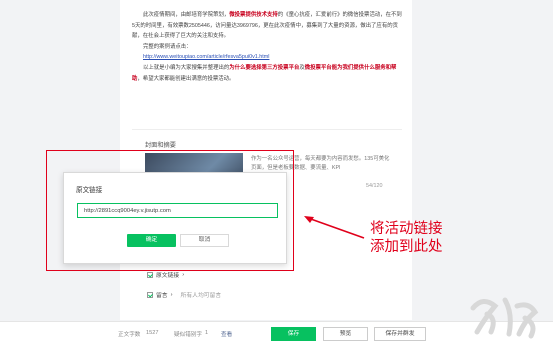  Describe the element at coordinates (345, 334) in the screenshot. I see `preview-button: 预览` at that location.